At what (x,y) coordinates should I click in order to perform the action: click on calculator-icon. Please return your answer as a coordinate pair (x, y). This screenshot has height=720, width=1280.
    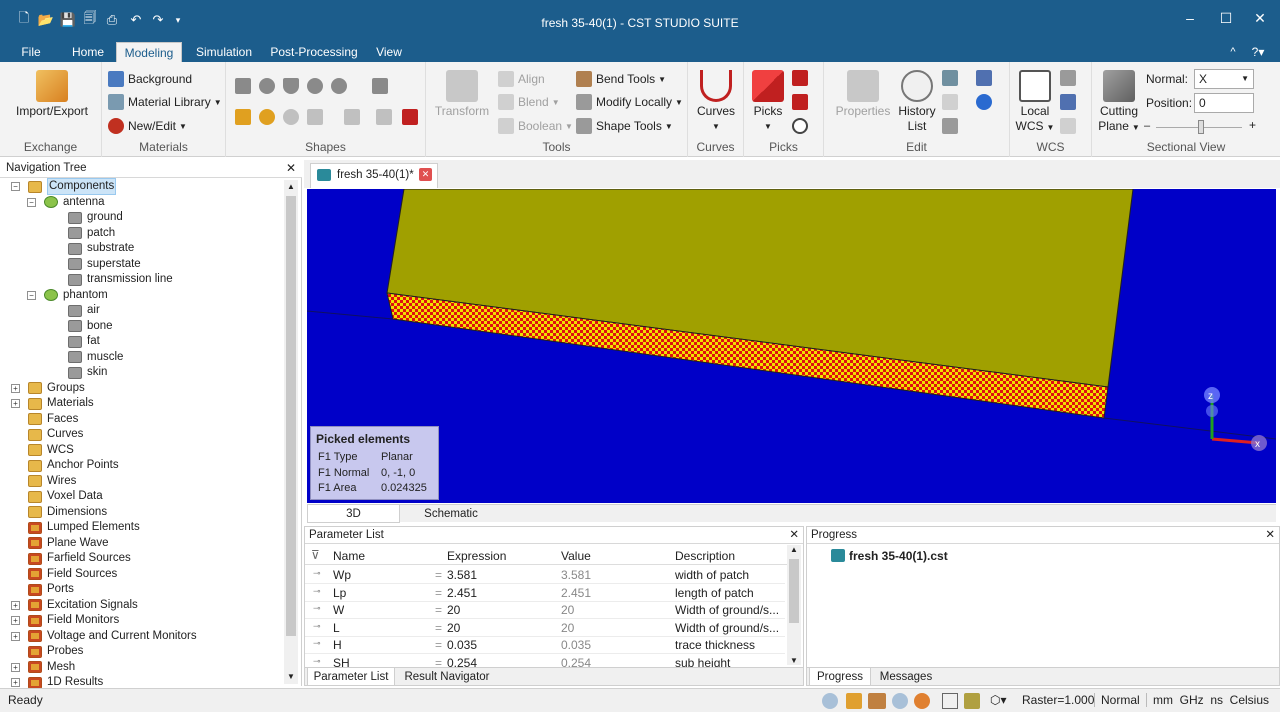
    Looking at the image, I should click on (950, 78).